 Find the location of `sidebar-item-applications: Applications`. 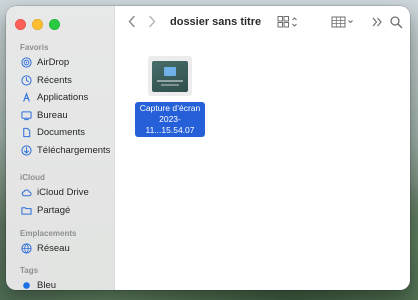

sidebar-item-applications: Applications is located at coordinates (60, 98).